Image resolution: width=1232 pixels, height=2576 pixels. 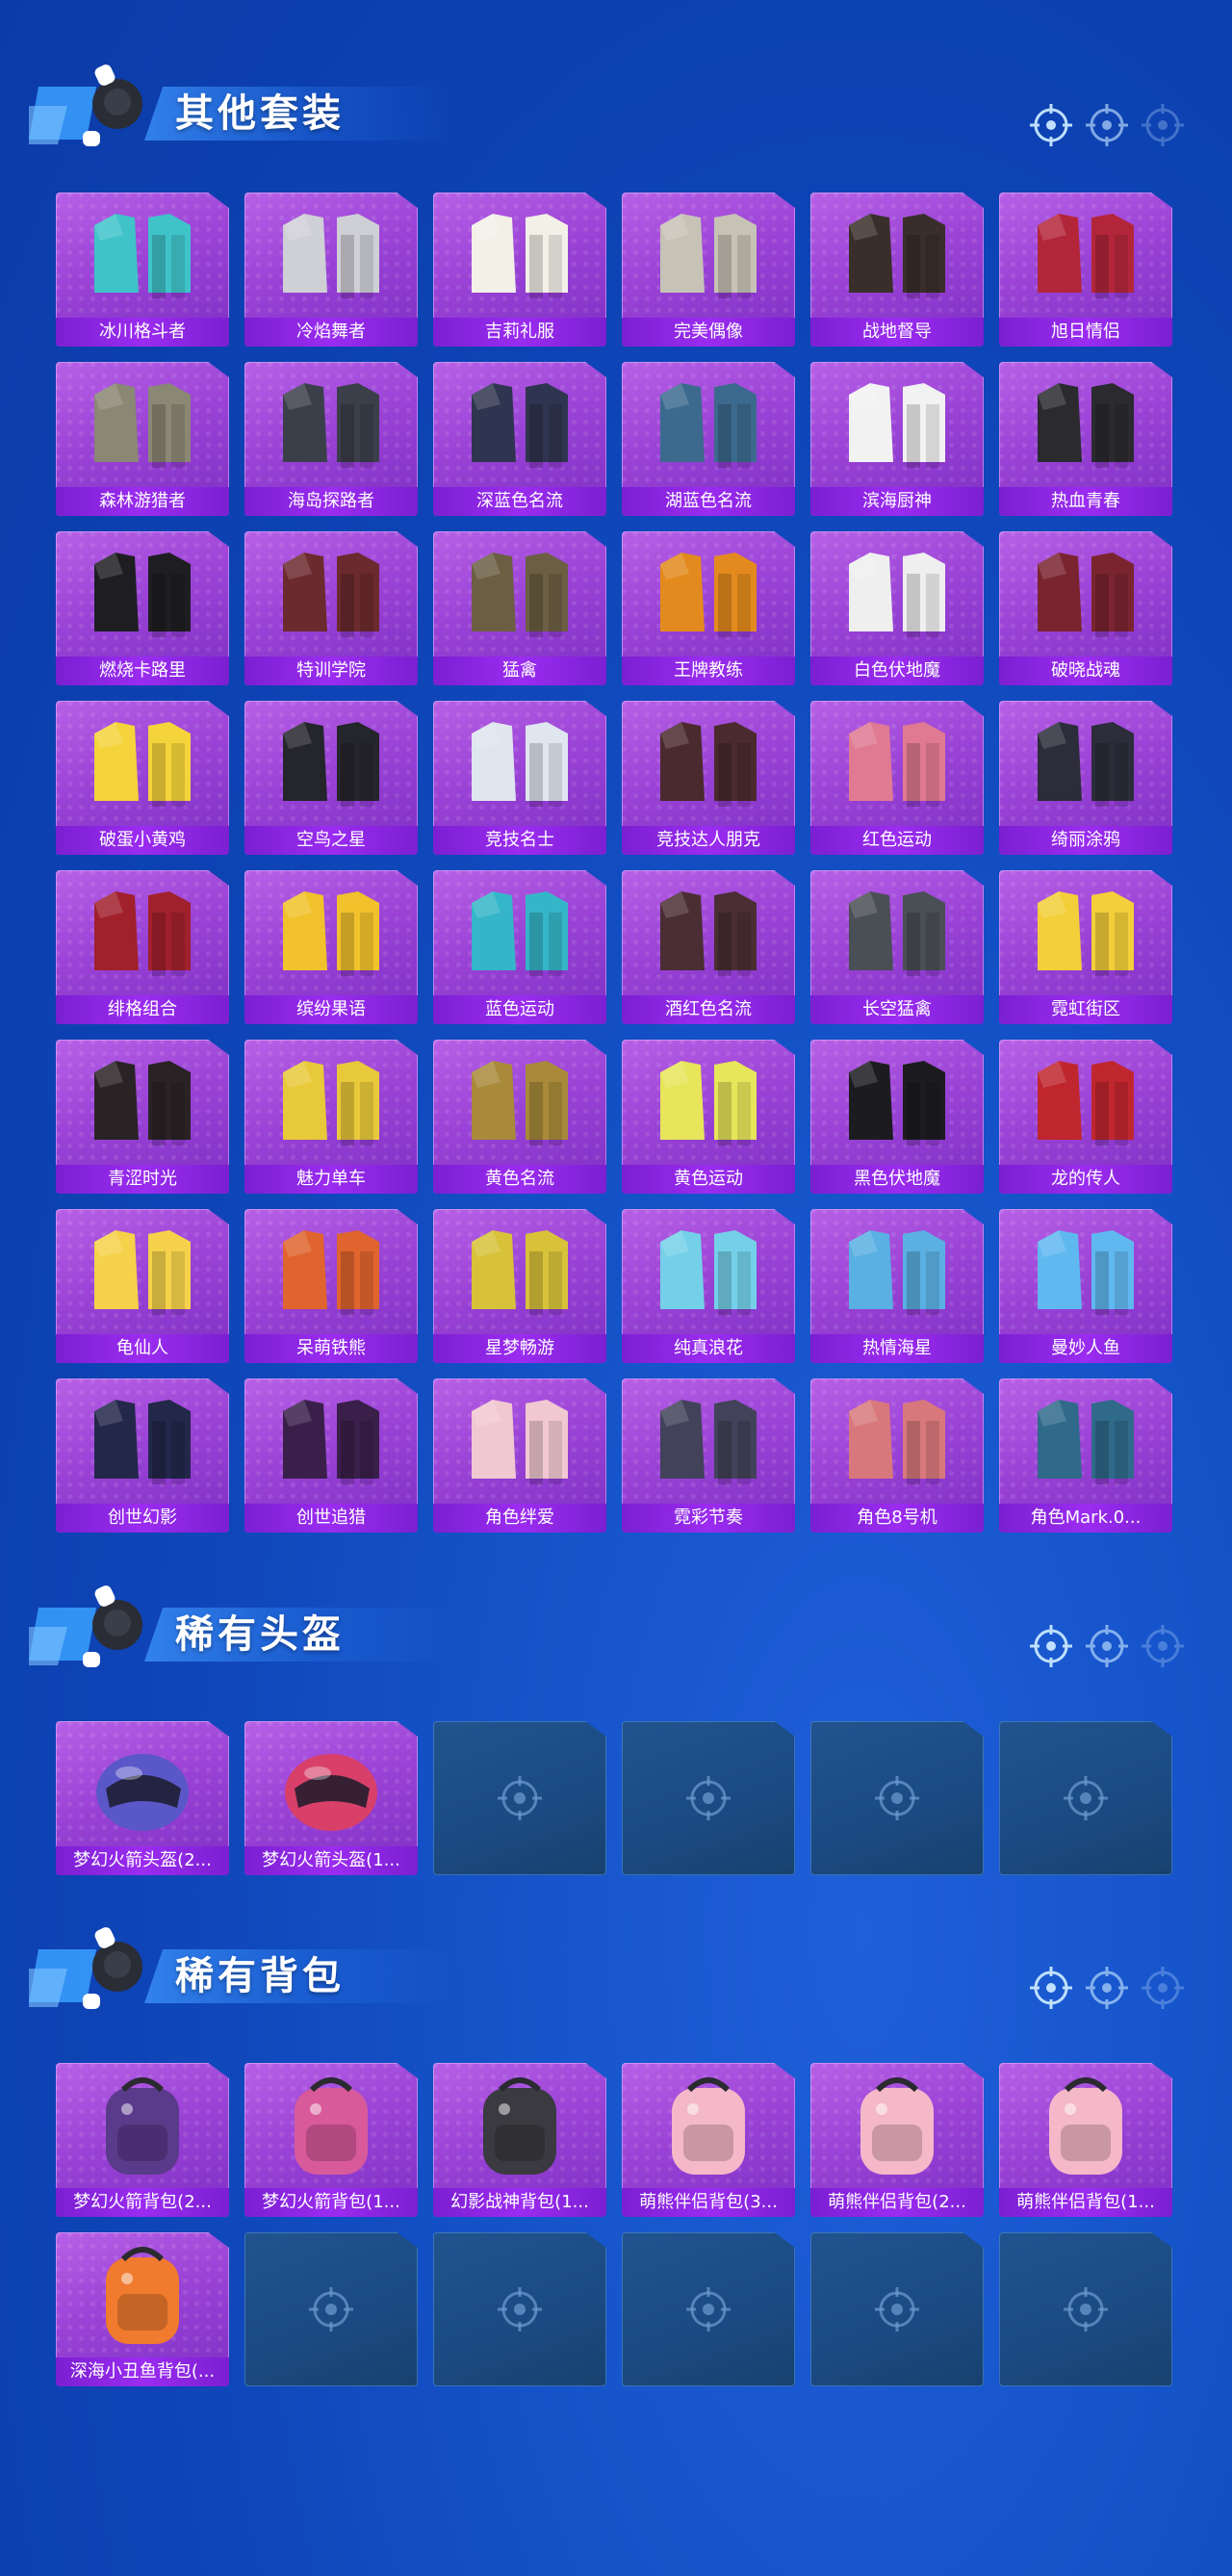 I want to click on item-card: 完美偶像, so click(x=708, y=270).